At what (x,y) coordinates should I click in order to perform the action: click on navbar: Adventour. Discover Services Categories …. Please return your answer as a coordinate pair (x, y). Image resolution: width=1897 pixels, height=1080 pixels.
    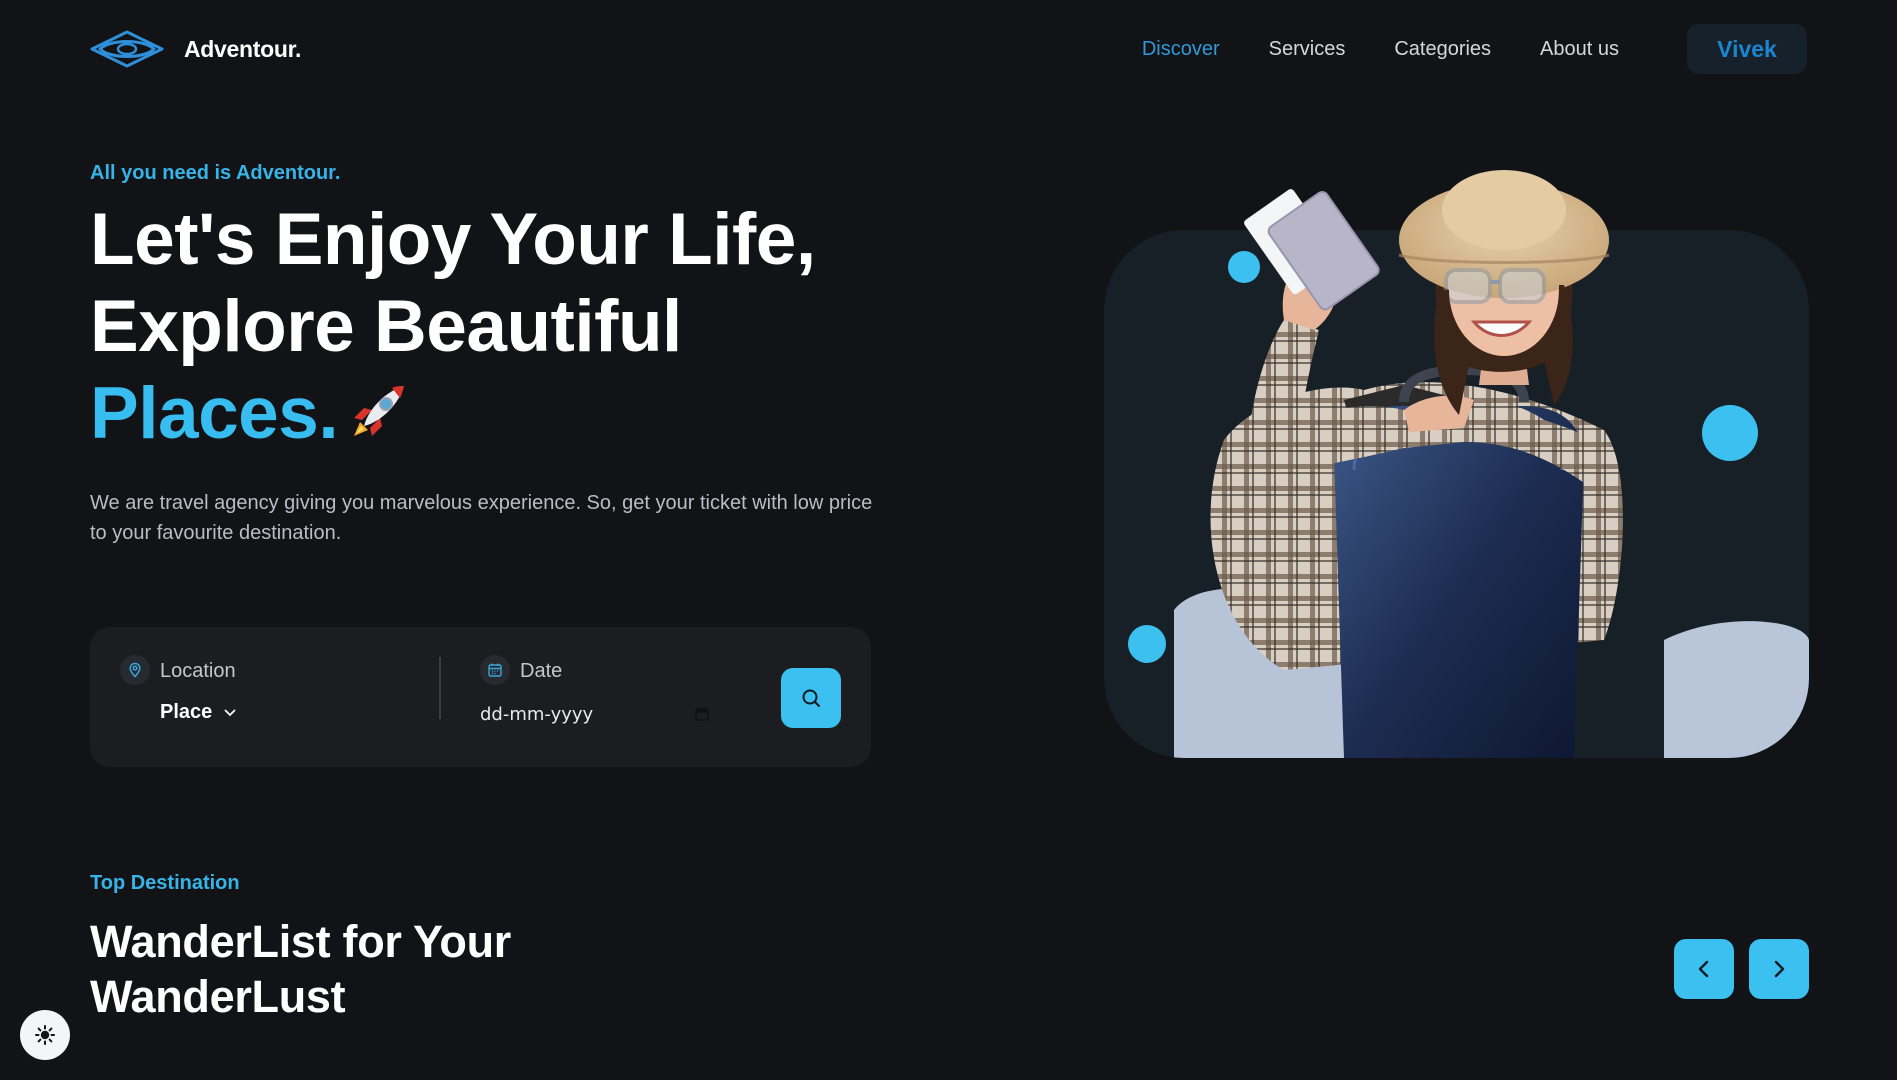
    Looking at the image, I should click on (948, 49).